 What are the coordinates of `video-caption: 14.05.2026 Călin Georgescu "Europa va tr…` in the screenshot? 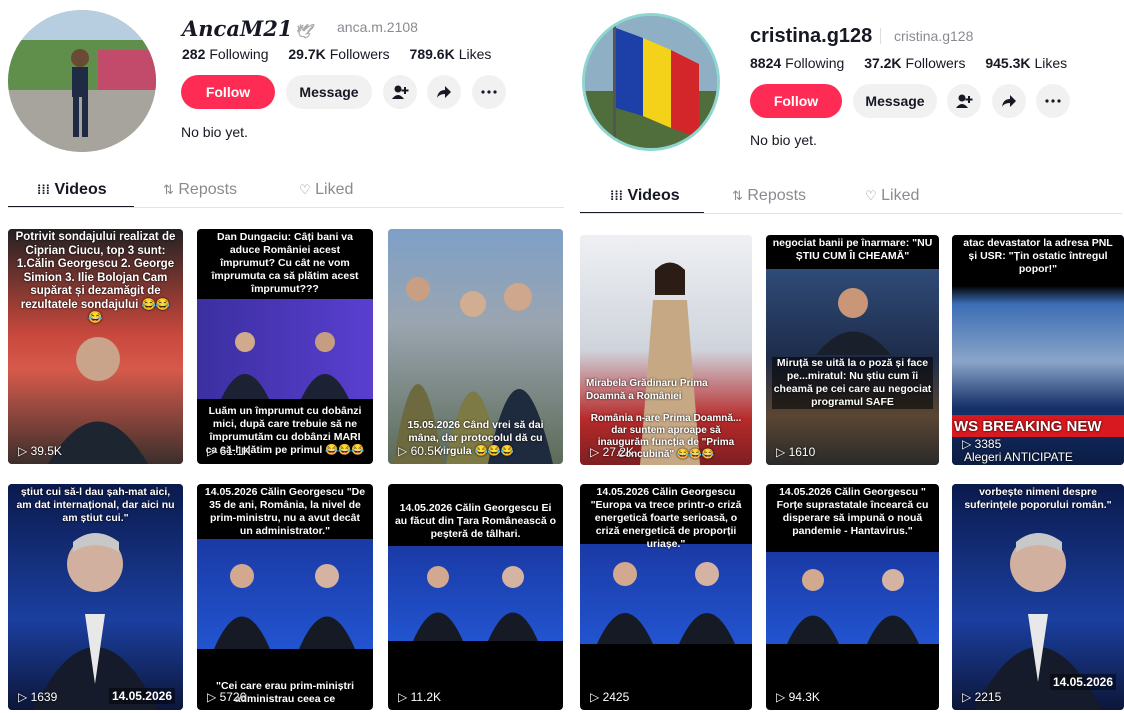 It's located at (666, 518).